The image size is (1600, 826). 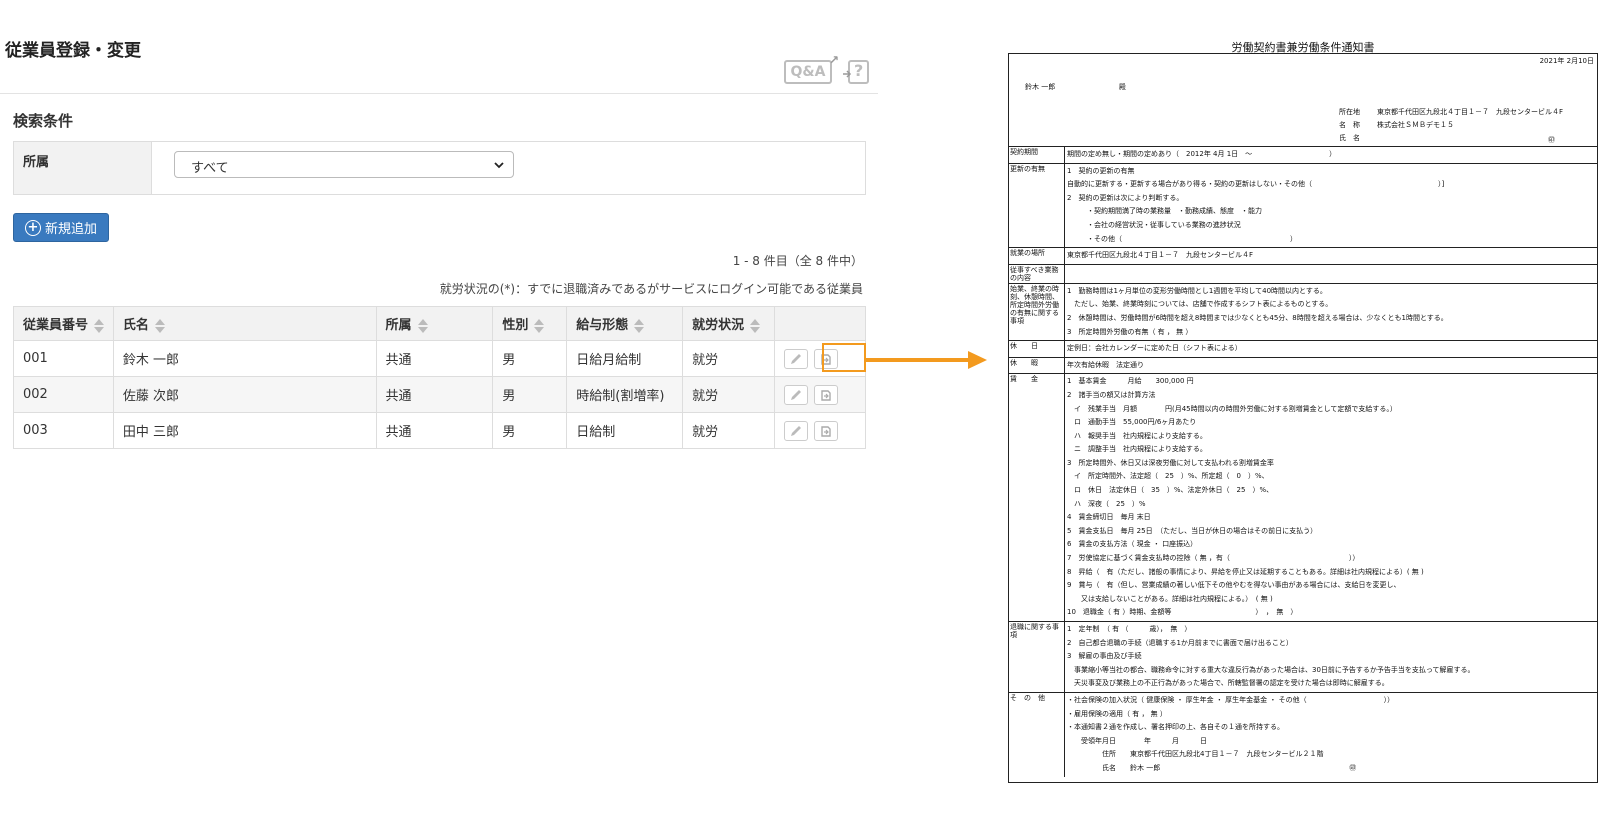 What do you see at coordinates (63, 323) in the screenshot?
I see `column-header-employee-no: 従業員番号` at bounding box center [63, 323].